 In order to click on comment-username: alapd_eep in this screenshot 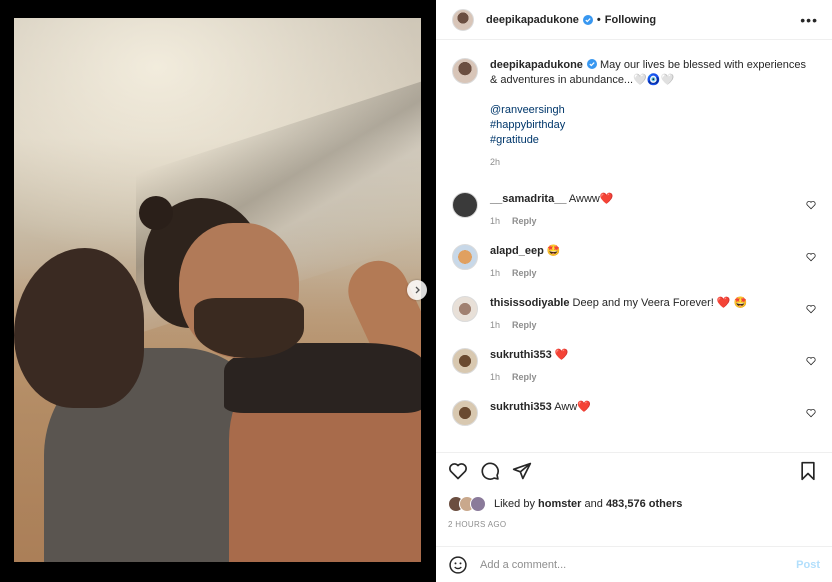, I will do `click(517, 251)`.